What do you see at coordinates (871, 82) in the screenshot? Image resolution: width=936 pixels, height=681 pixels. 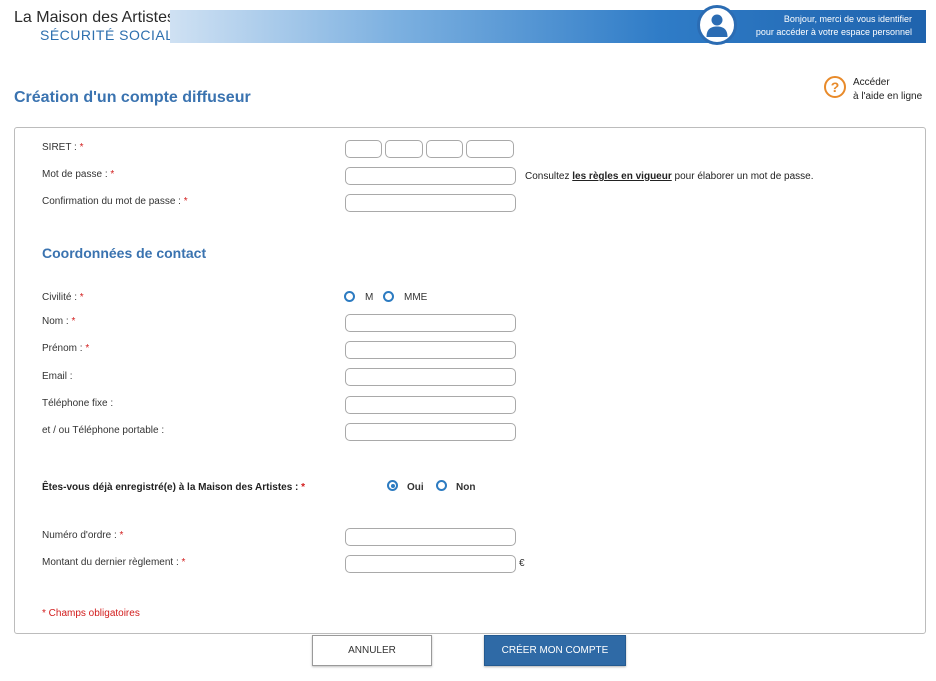 I see `help-link-line-1: Accéder` at bounding box center [871, 82].